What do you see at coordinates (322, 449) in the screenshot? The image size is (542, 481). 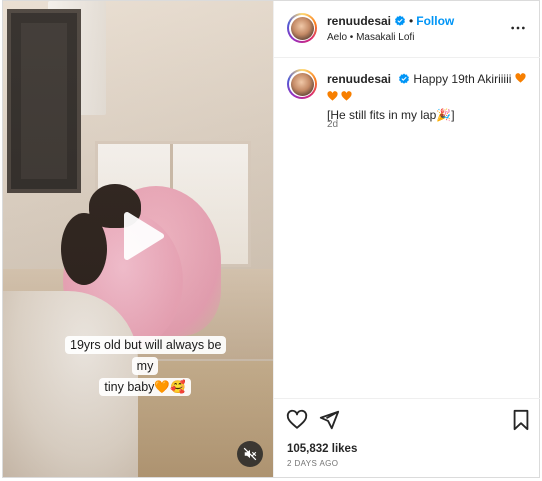 I see `like-count: 105,832 likes` at bounding box center [322, 449].